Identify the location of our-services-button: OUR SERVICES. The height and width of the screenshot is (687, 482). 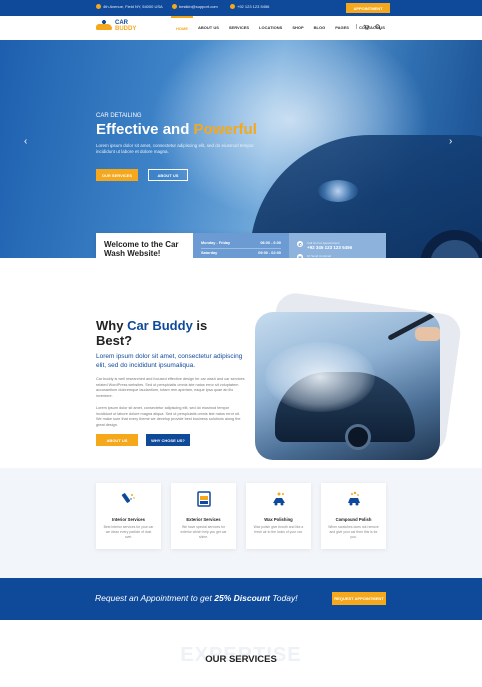
(117, 175).